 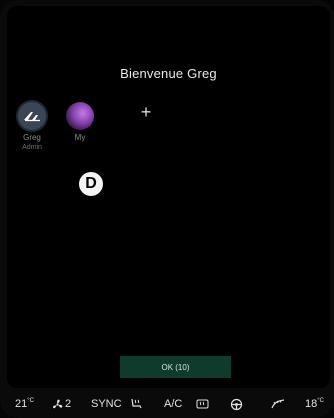 I want to click on callout-marker-d: D, so click(x=91, y=184).